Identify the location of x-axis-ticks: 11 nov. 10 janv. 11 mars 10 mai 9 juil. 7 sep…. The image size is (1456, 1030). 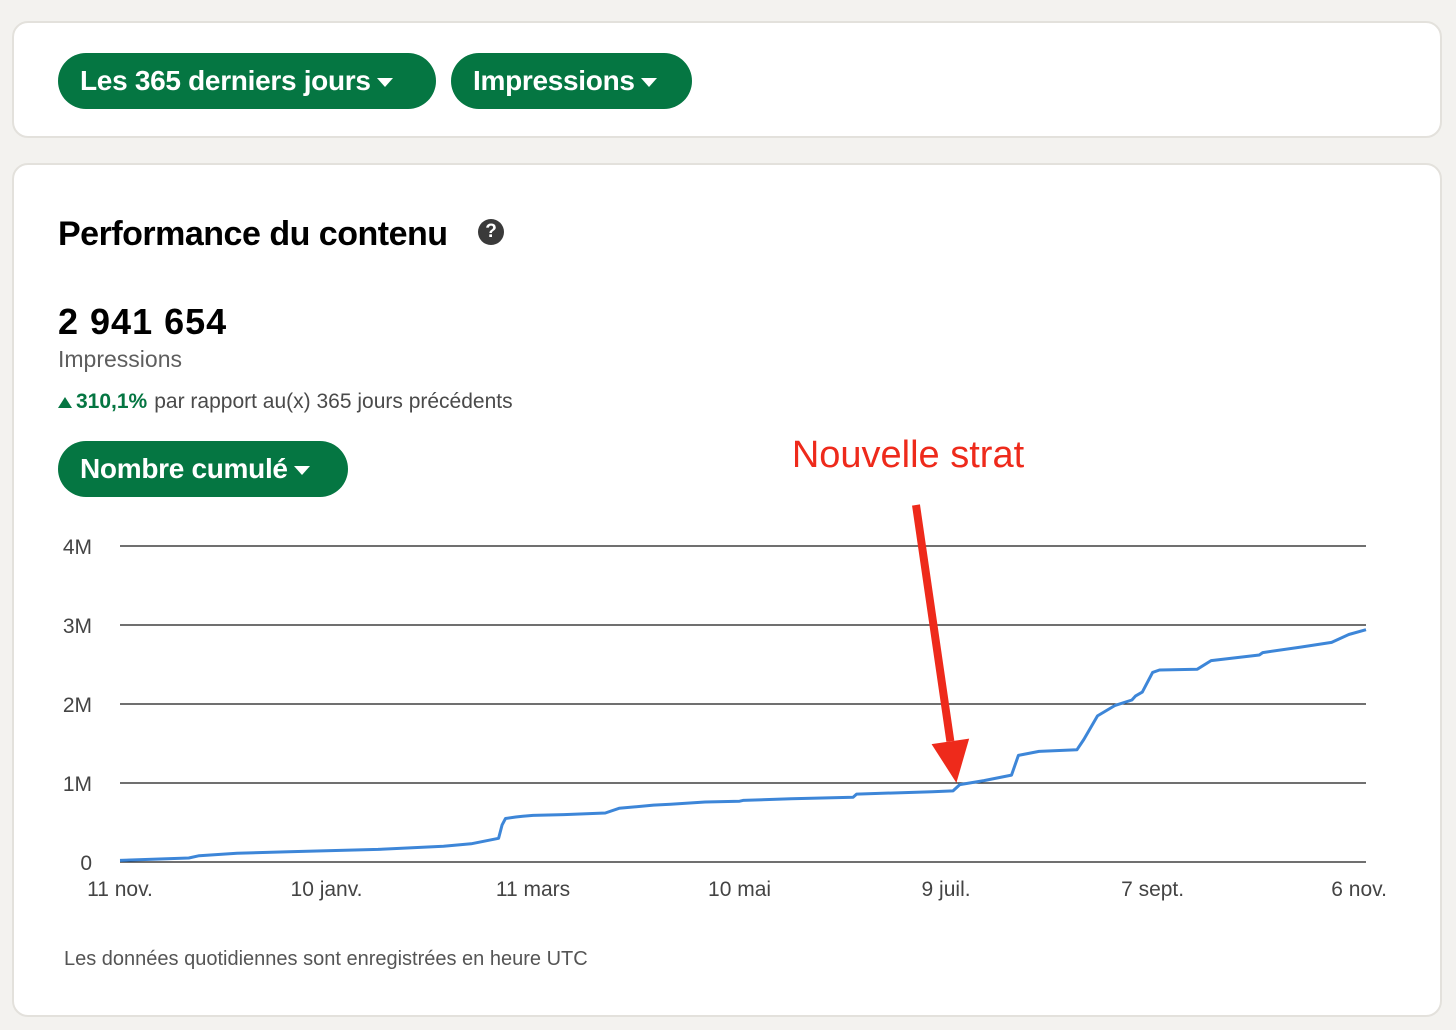
(737, 889).